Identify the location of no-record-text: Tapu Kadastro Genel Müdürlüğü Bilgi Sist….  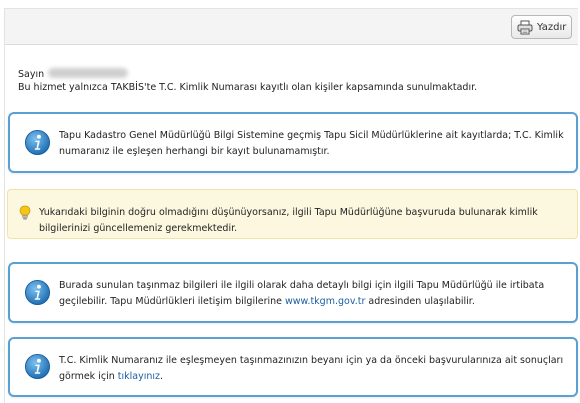
(311, 143).